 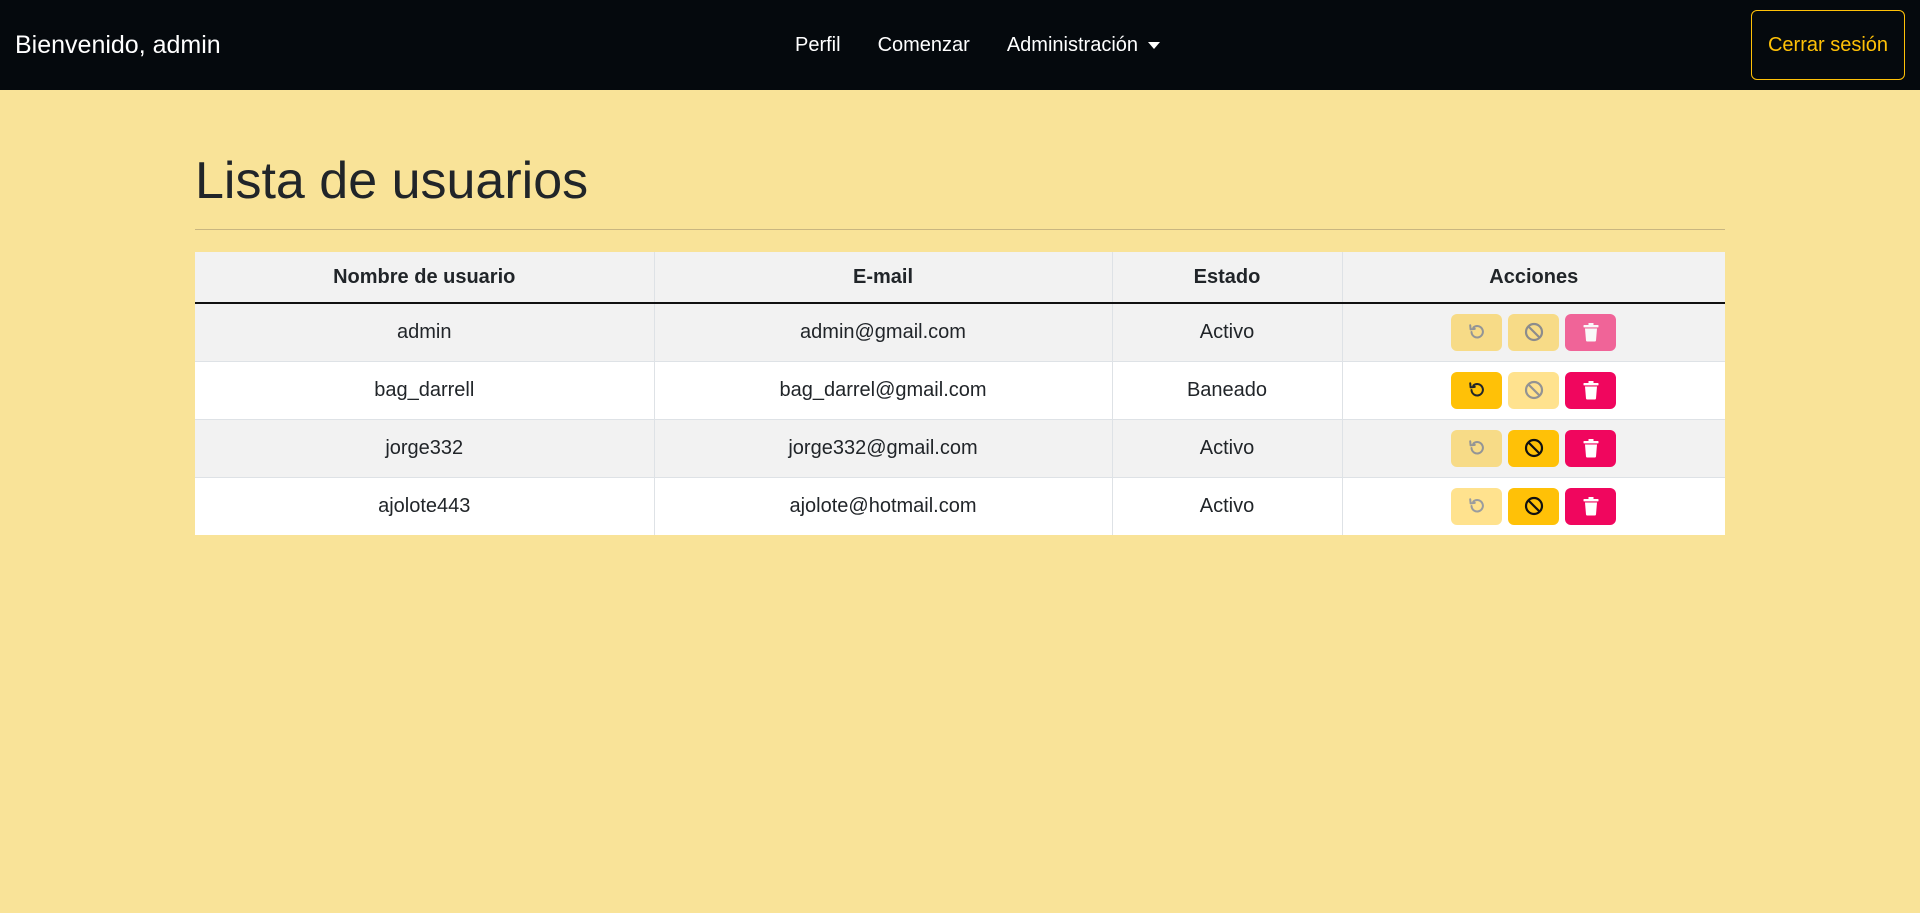 I want to click on cell-username: ajolote443, so click(x=424, y=505).